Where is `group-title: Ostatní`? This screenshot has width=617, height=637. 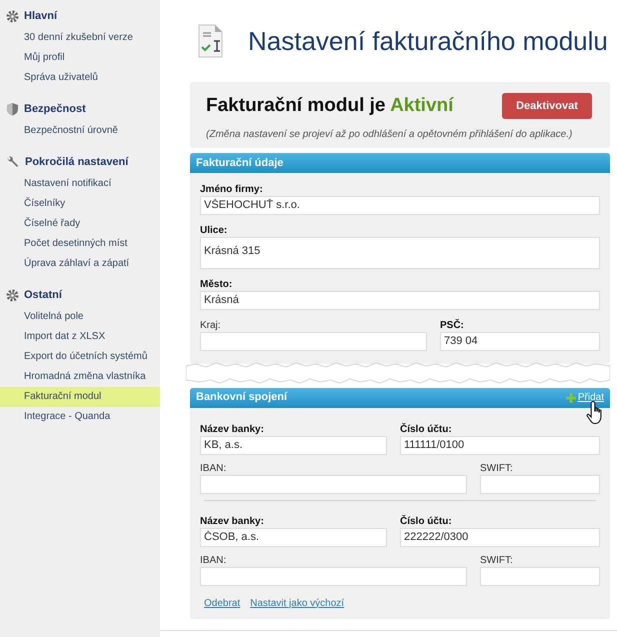
group-title: Ostatní is located at coordinates (43, 295).